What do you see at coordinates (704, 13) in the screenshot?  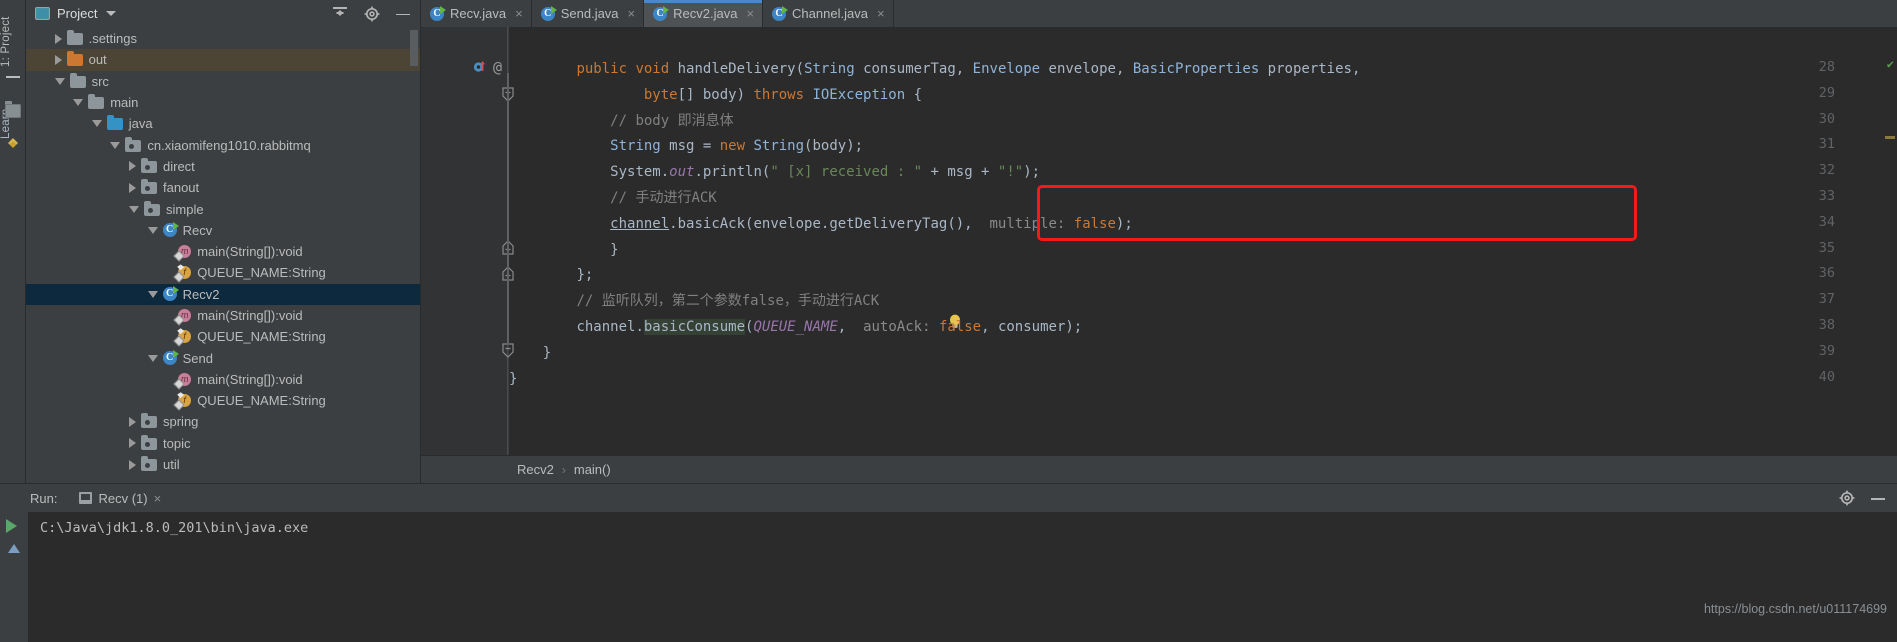 I see `editor-tab-recv2-java: C Recv2.java ×` at bounding box center [704, 13].